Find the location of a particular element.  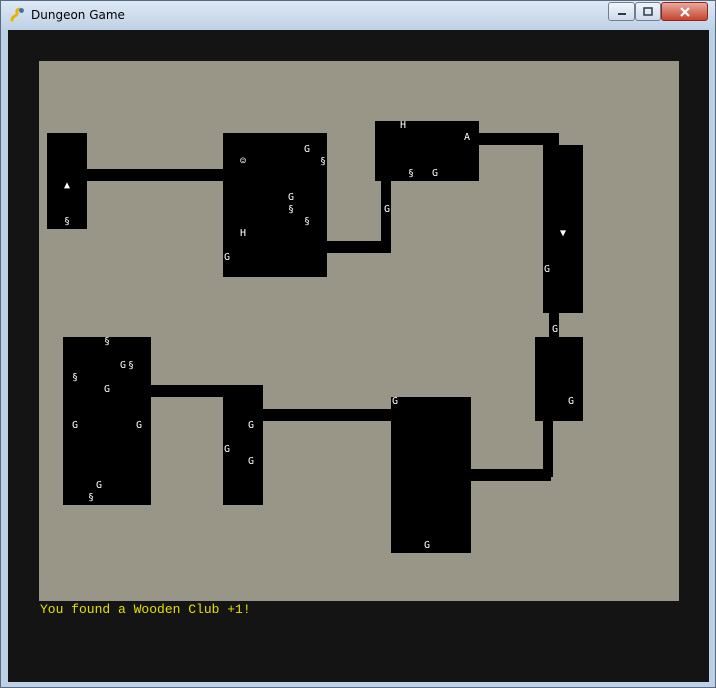

maximize-icon is located at coordinates (648, 11).